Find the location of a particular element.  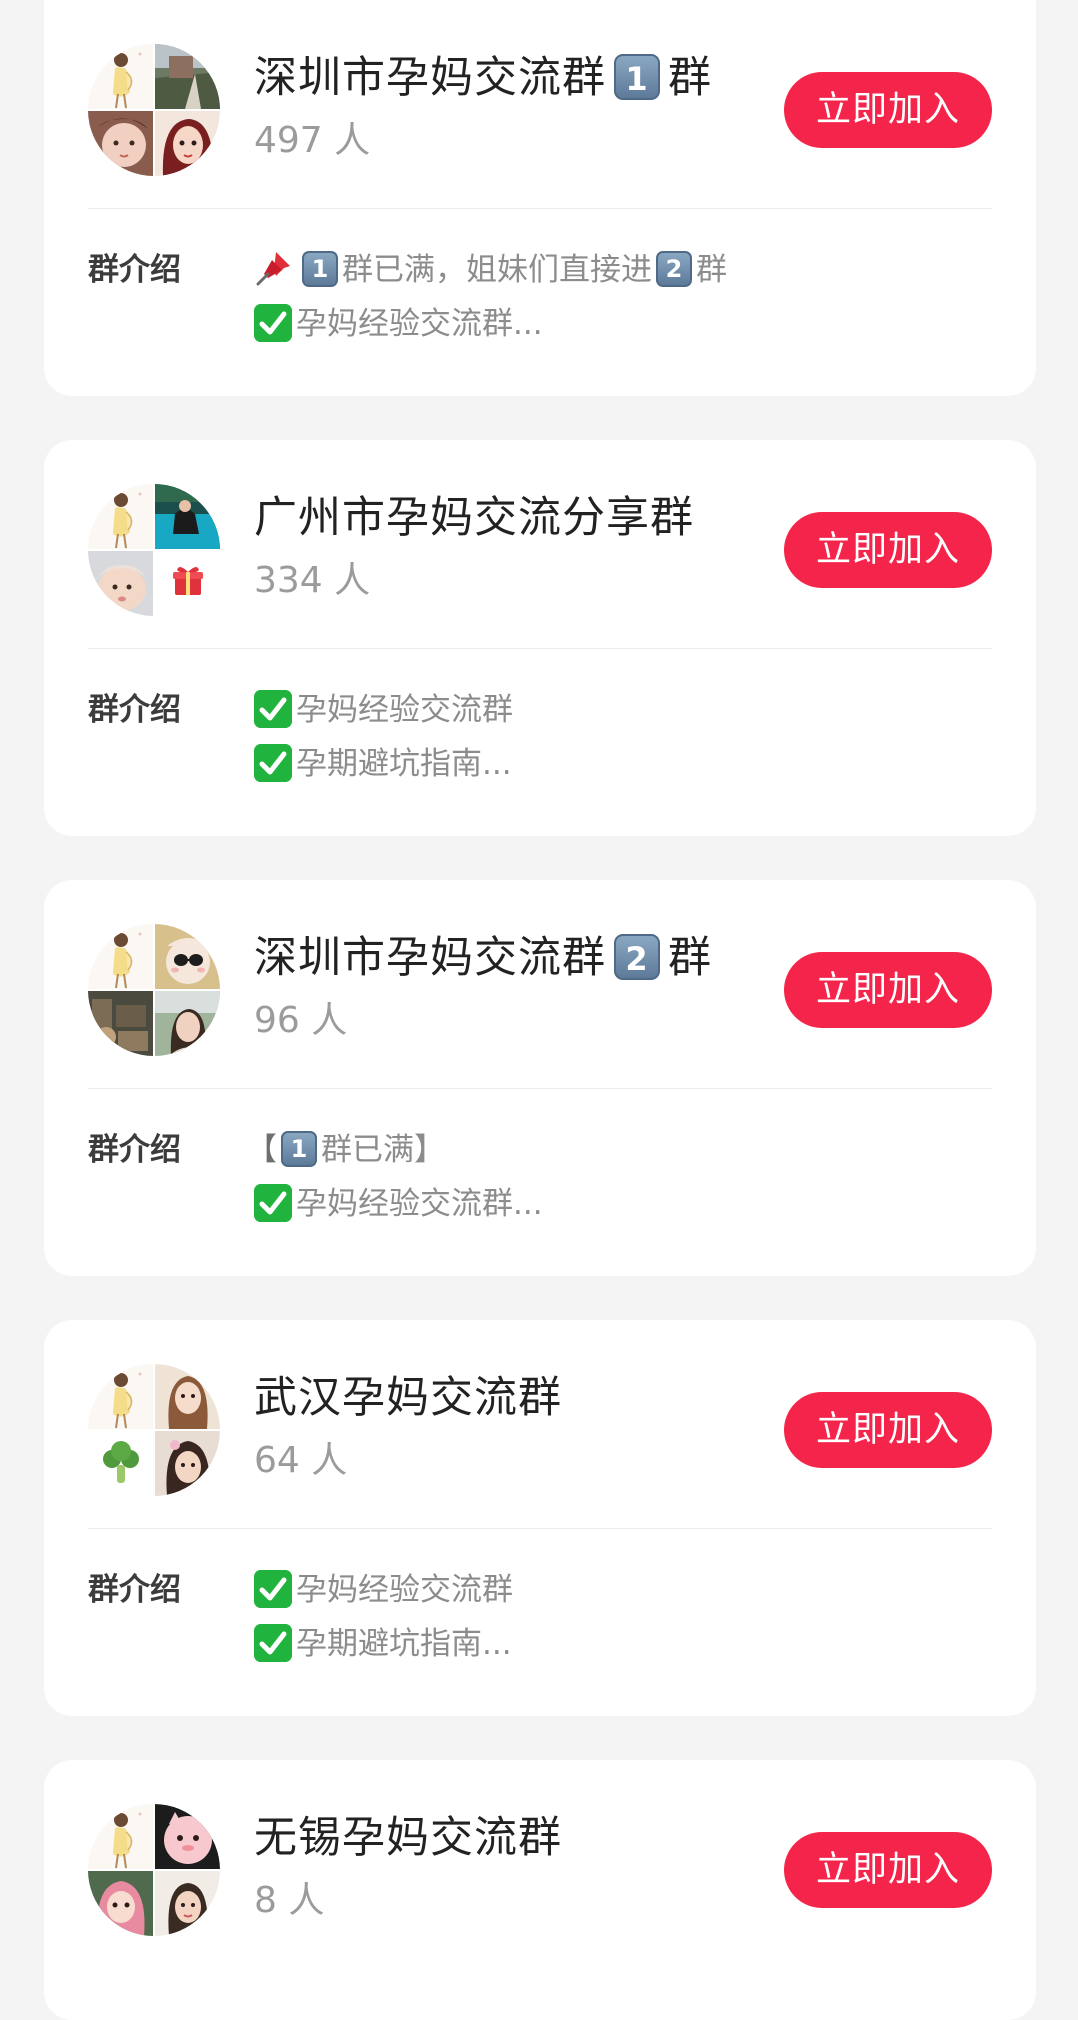

intro-line: 【1 群已满】 is located at coordinates (345, 1150).